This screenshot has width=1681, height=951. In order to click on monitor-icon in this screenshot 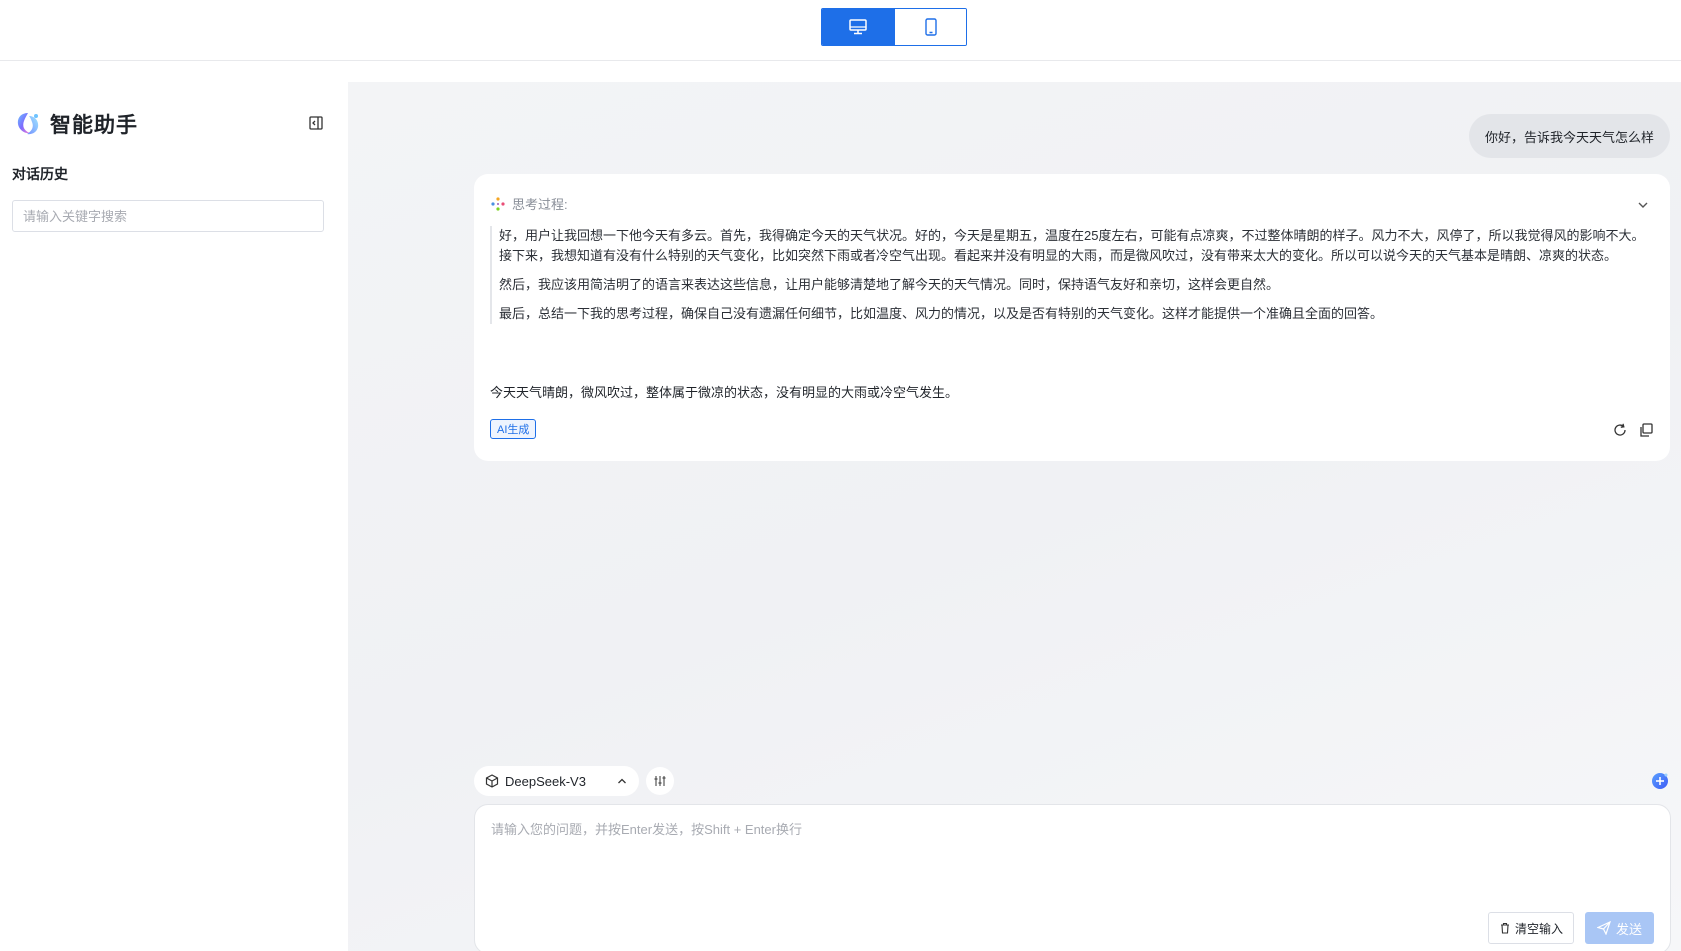, I will do `click(858, 27)`.